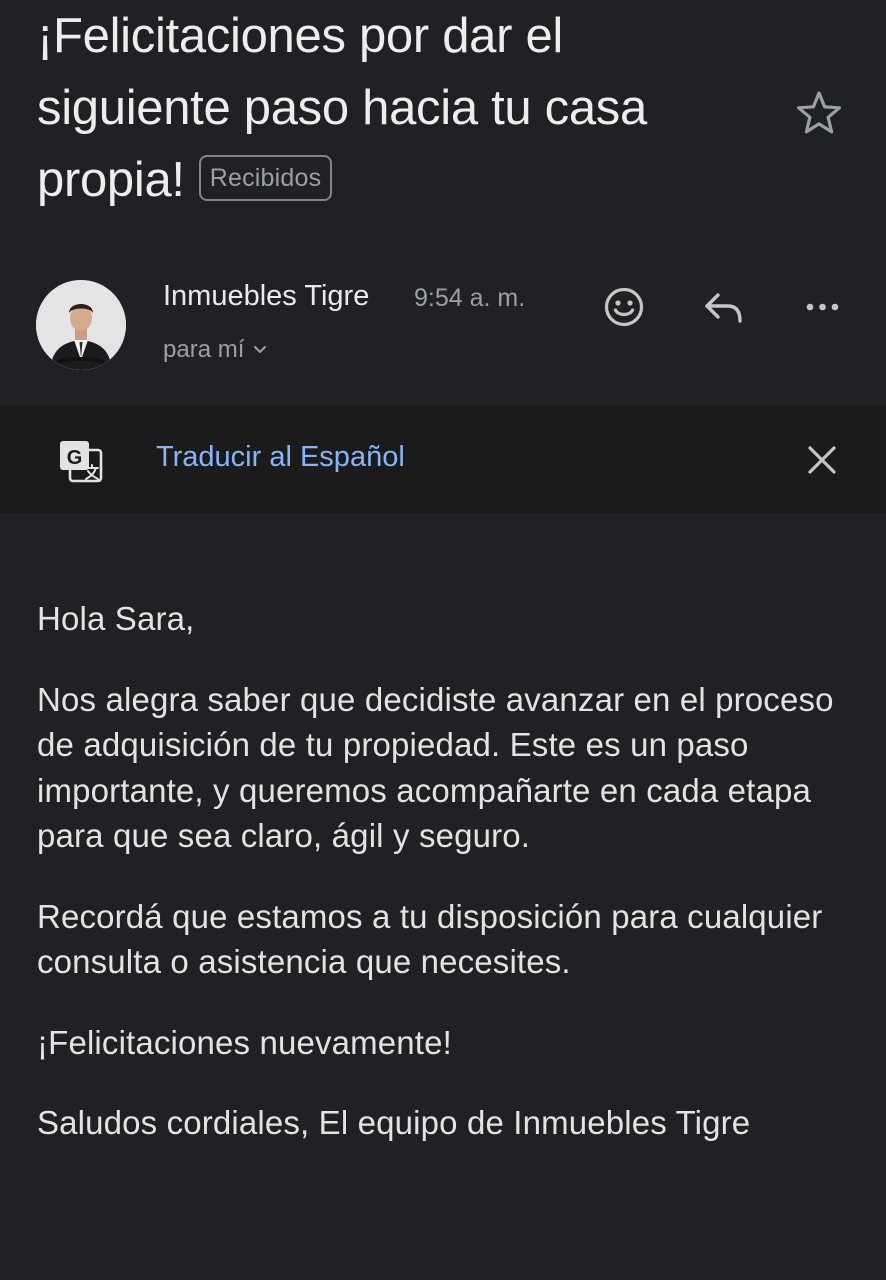  I want to click on avatar-photo, so click(81, 325).